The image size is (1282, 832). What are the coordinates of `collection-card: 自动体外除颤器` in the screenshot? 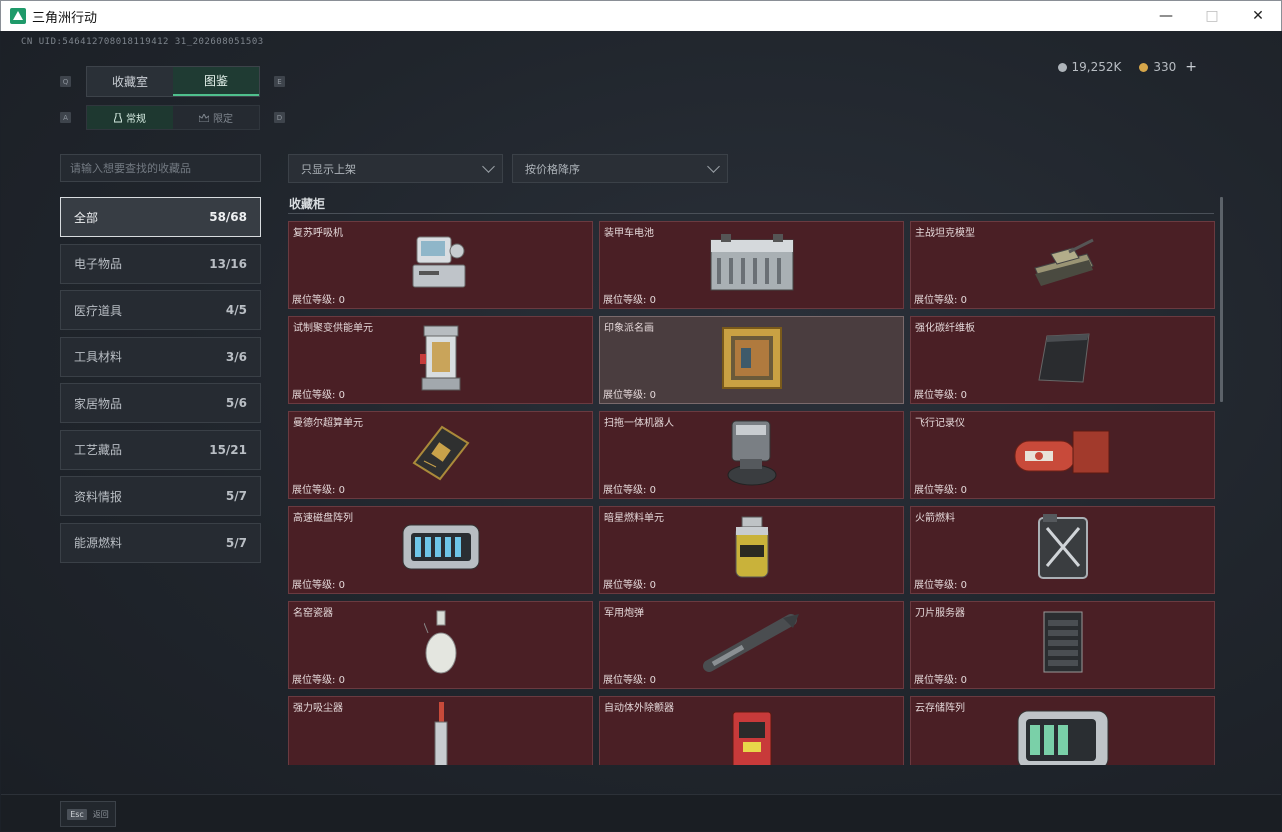 It's located at (751, 730).